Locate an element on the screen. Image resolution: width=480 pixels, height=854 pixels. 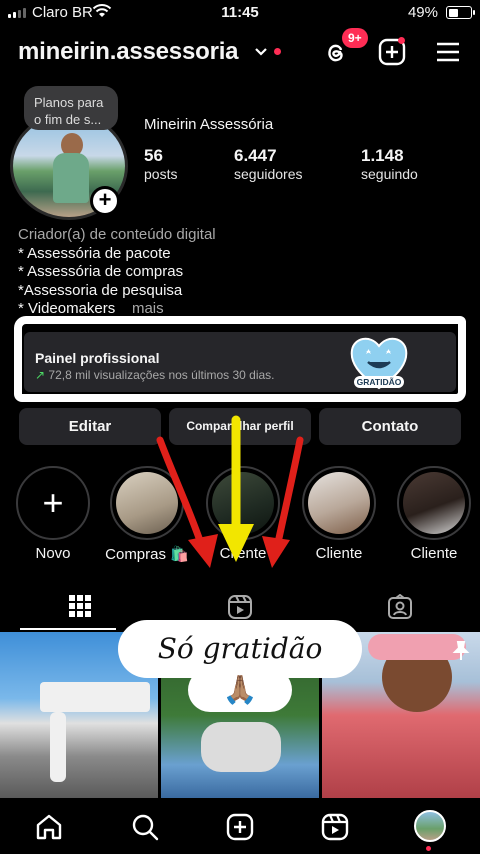
profile-tab-avatar is located at coordinates (430, 826).